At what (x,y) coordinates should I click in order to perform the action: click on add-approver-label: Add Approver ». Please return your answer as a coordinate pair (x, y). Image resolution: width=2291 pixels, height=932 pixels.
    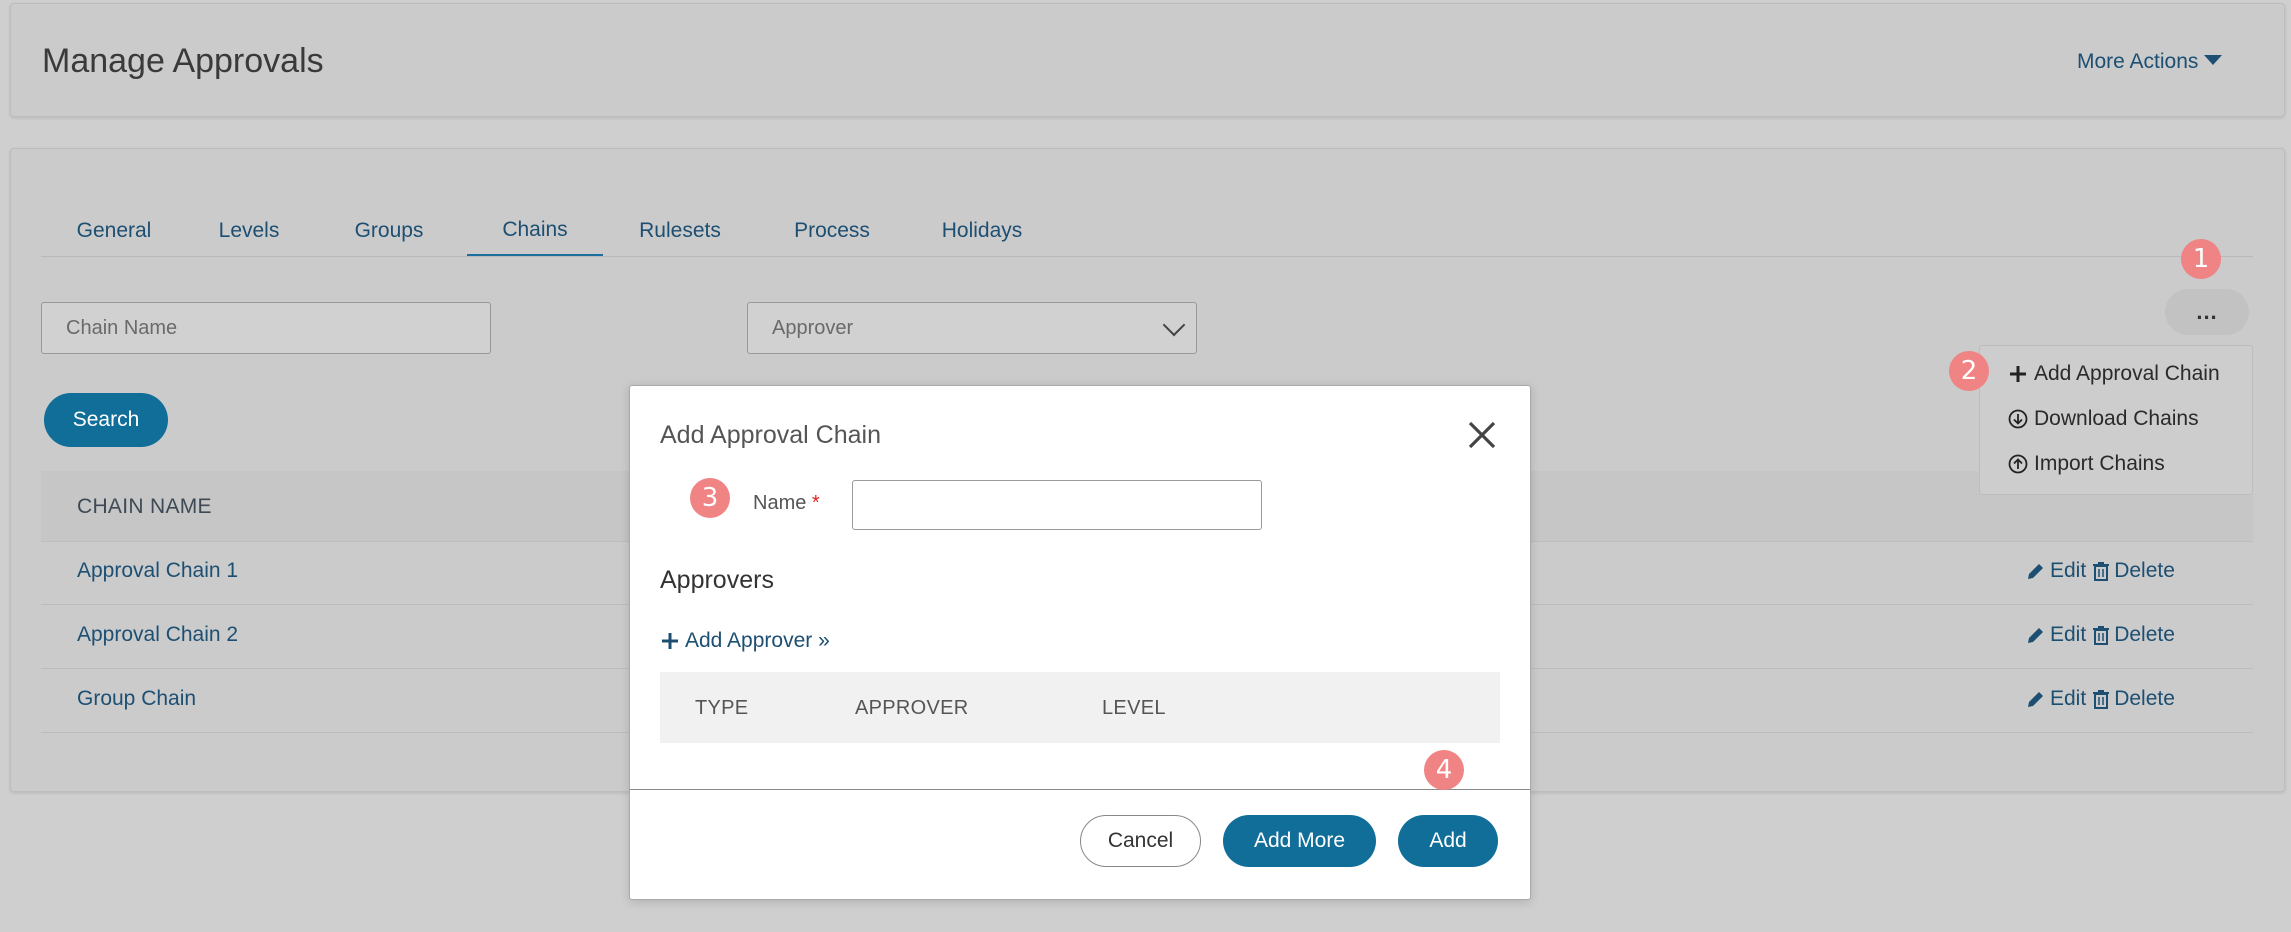
    Looking at the image, I should click on (757, 640).